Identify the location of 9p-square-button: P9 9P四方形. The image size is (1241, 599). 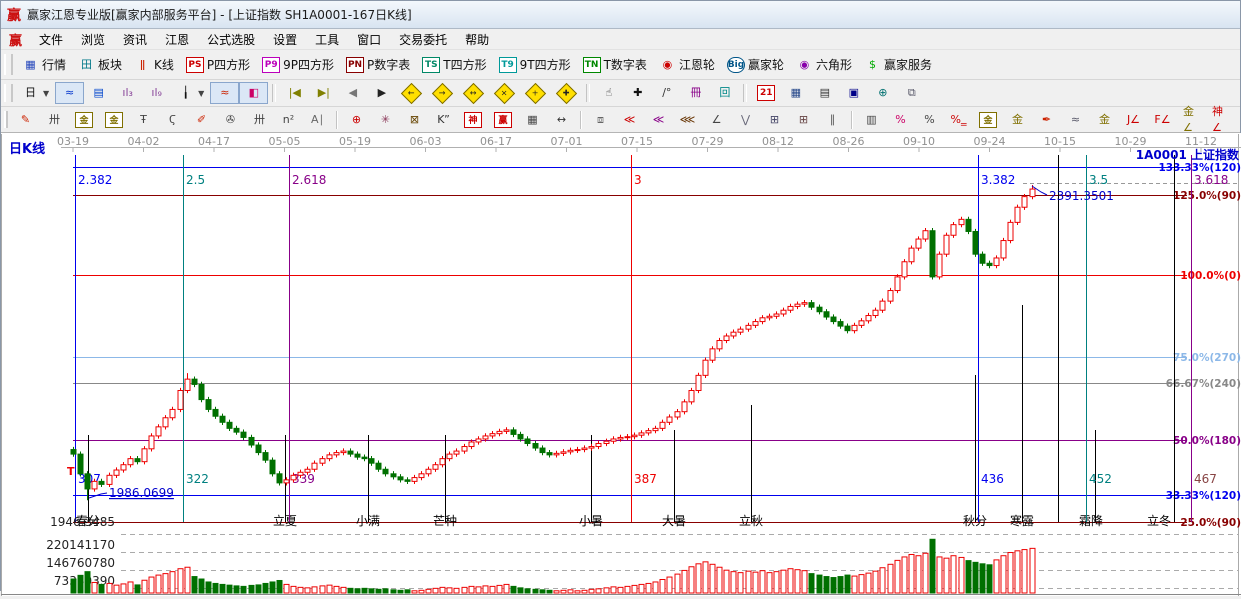
(298, 64).